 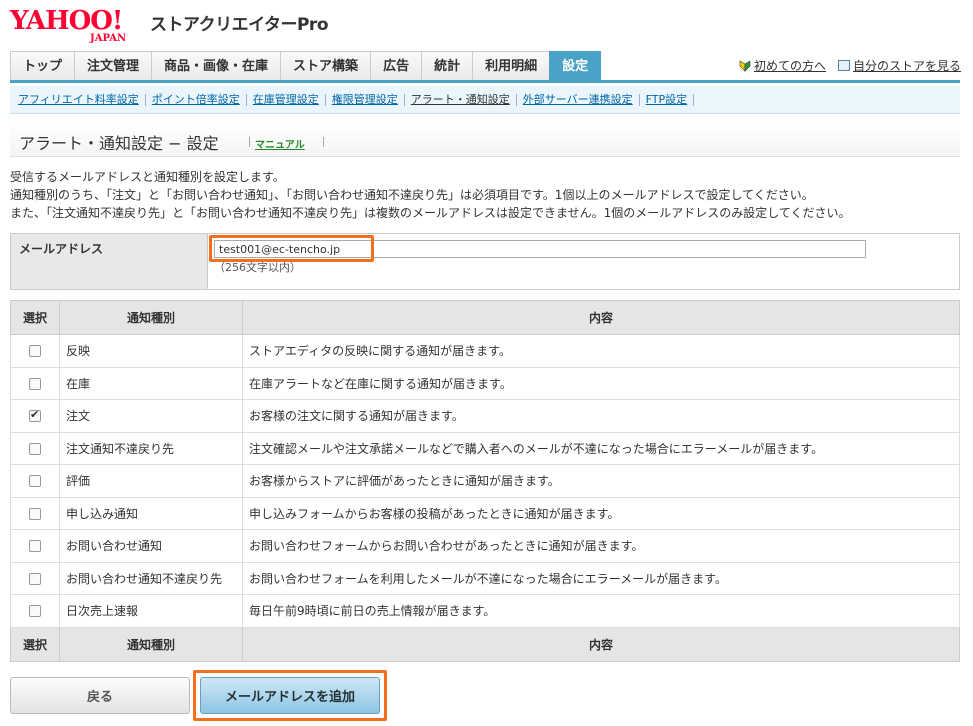 I want to click on view-store-link: 自分のストアを見る, so click(x=899, y=65).